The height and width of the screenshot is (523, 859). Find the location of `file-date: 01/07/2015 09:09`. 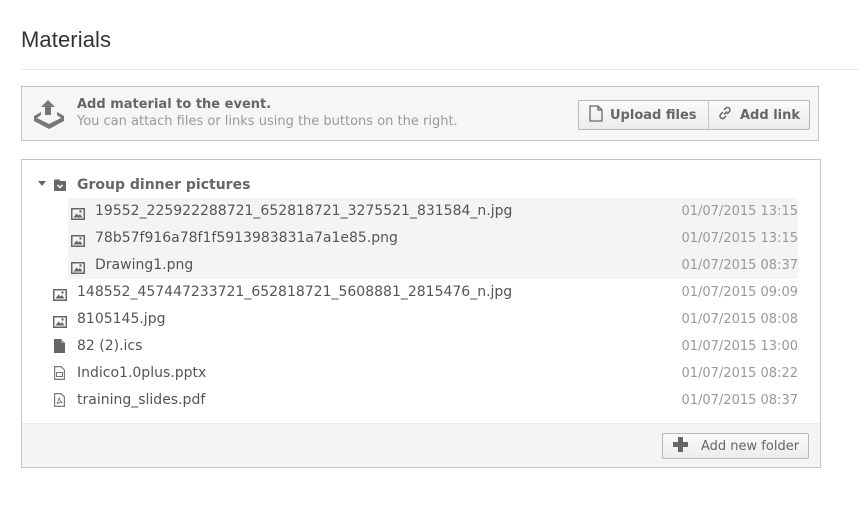

file-date: 01/07/2015 09:09 is located at coordinates (739, 292).